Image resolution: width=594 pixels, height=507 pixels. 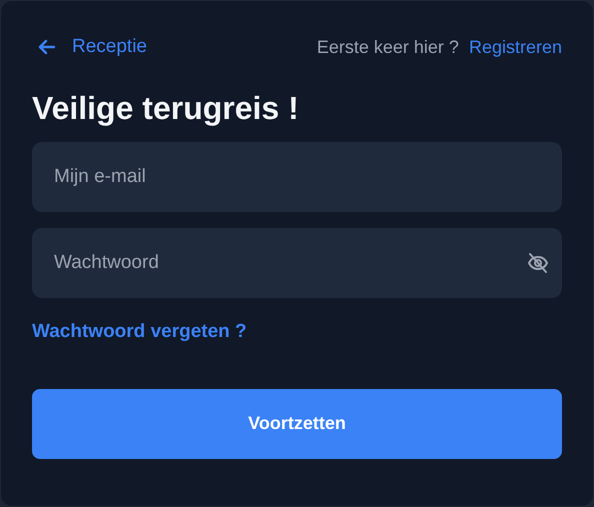 I want to click on email-field: Mijn e-mail, so click(x=297, y=177).